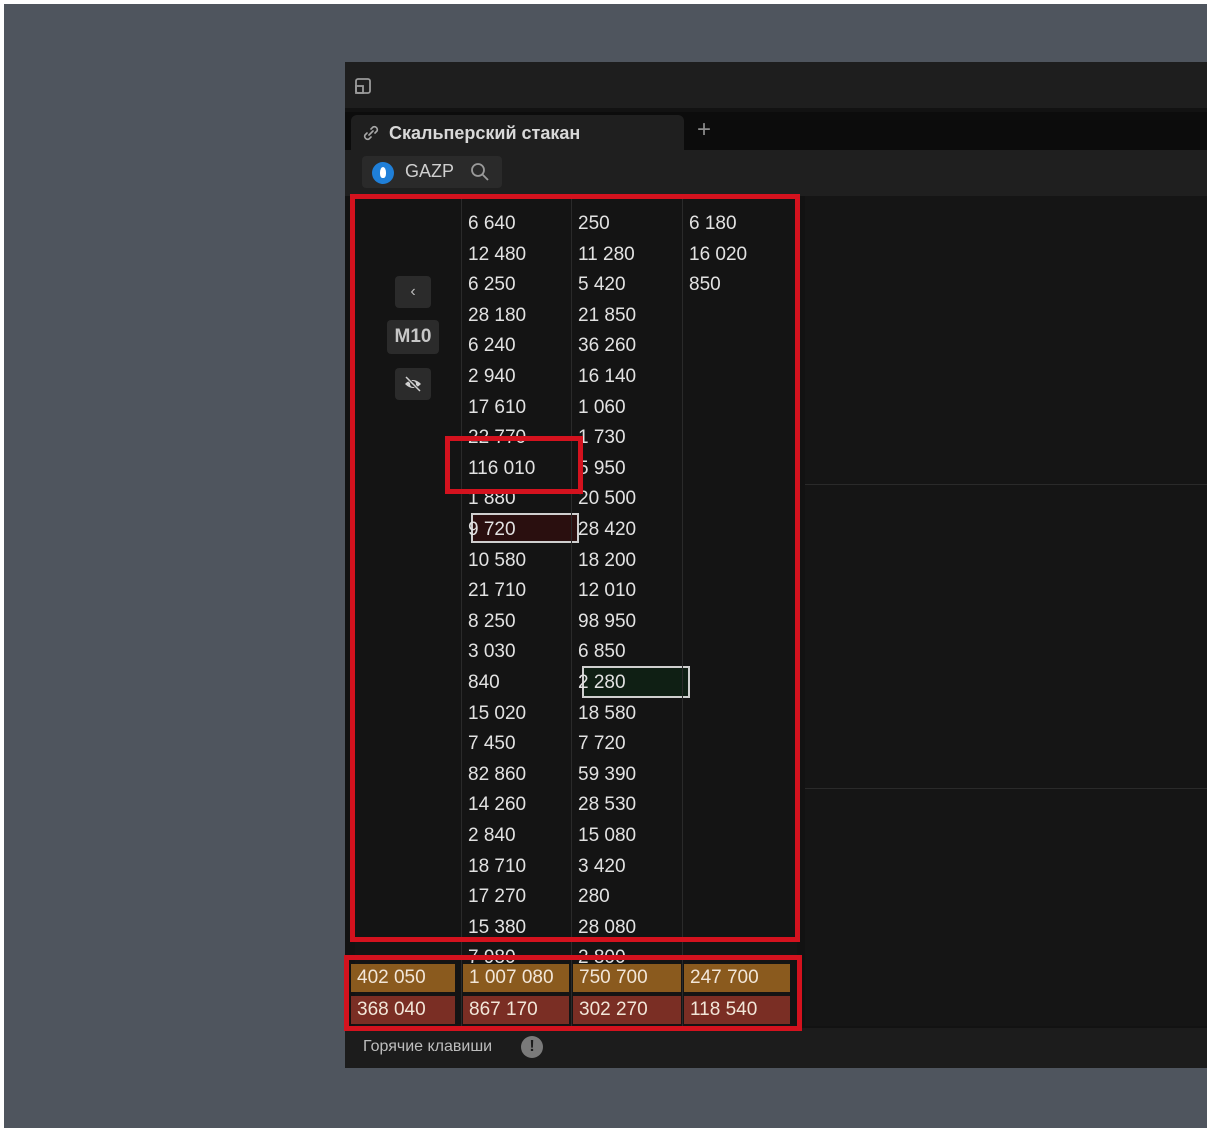 This screenshot has width=1207, height=1129. What do you see at coordinates (371, 133) in the screenshot?
I see `link-icon` at bounding box center [371, 133].